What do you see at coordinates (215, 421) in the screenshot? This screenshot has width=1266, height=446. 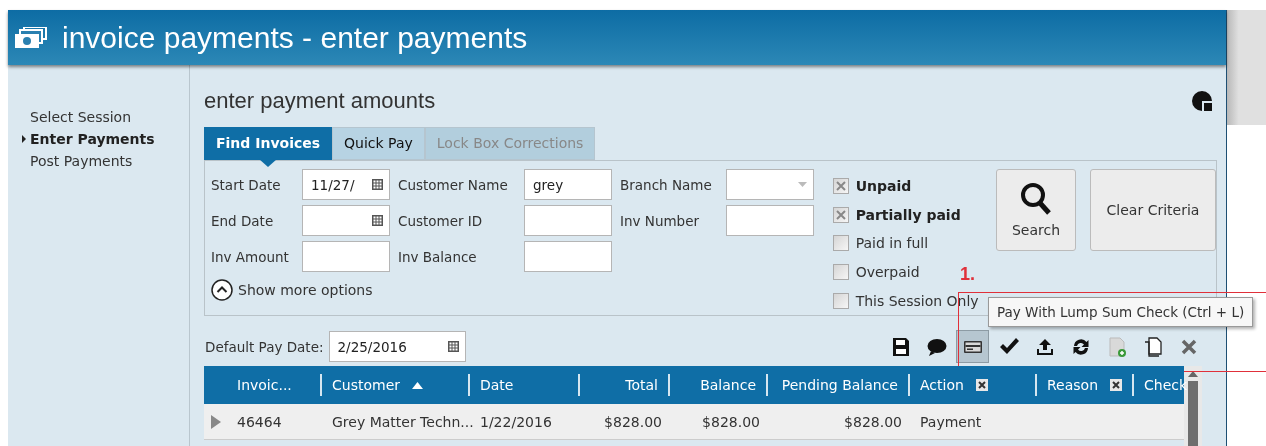 I see `expand-arrow-icon` at bounding box center [215, 421].